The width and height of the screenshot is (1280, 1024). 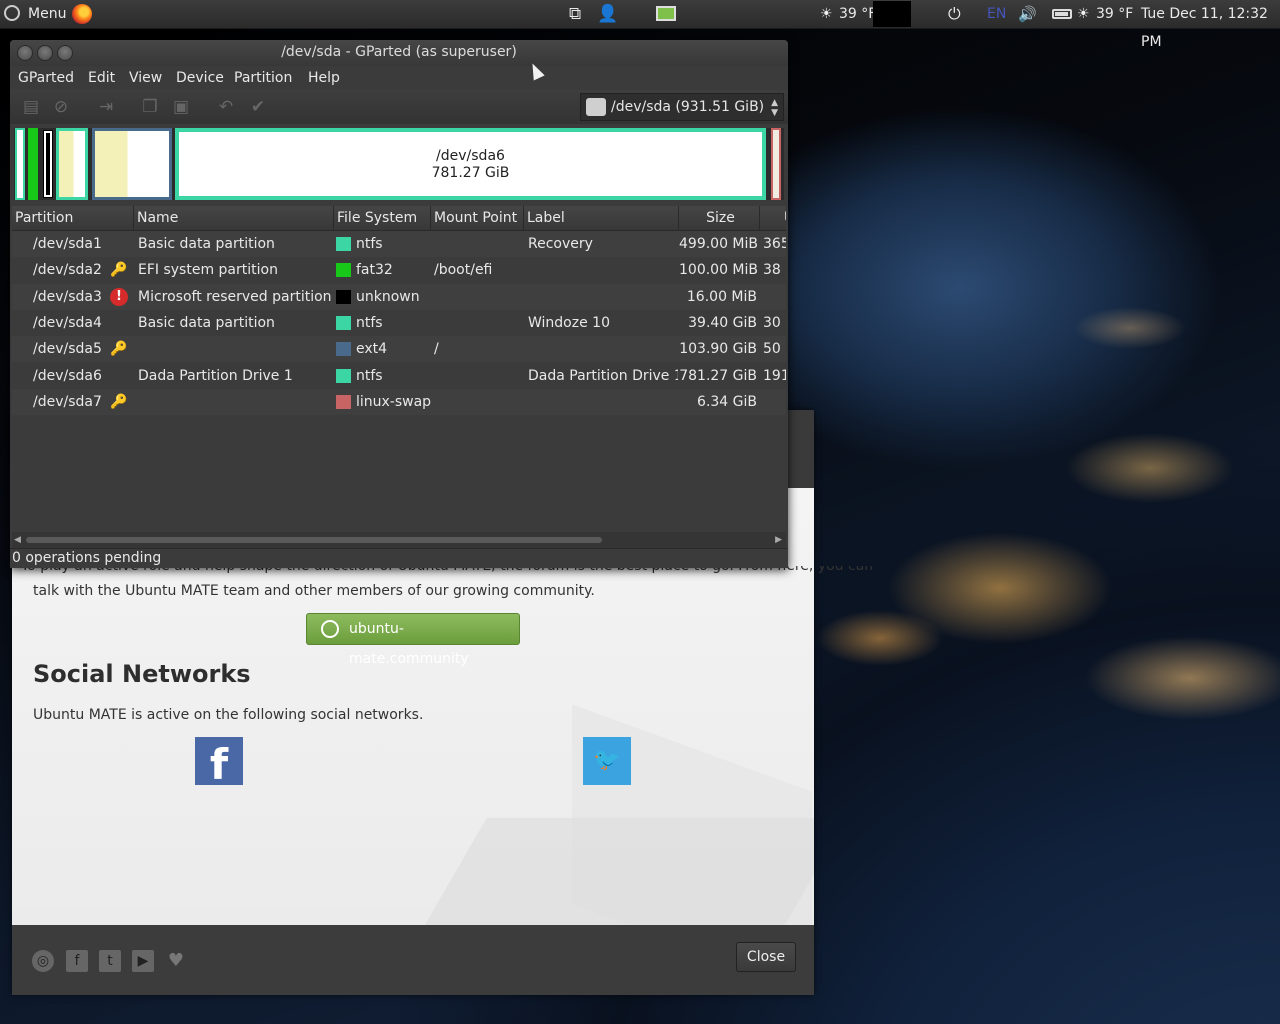 What do you see at coordinates (778, 540) in the screenshot?
I see `scroll-right-icon: ▶` at bounding box center [778, 540].